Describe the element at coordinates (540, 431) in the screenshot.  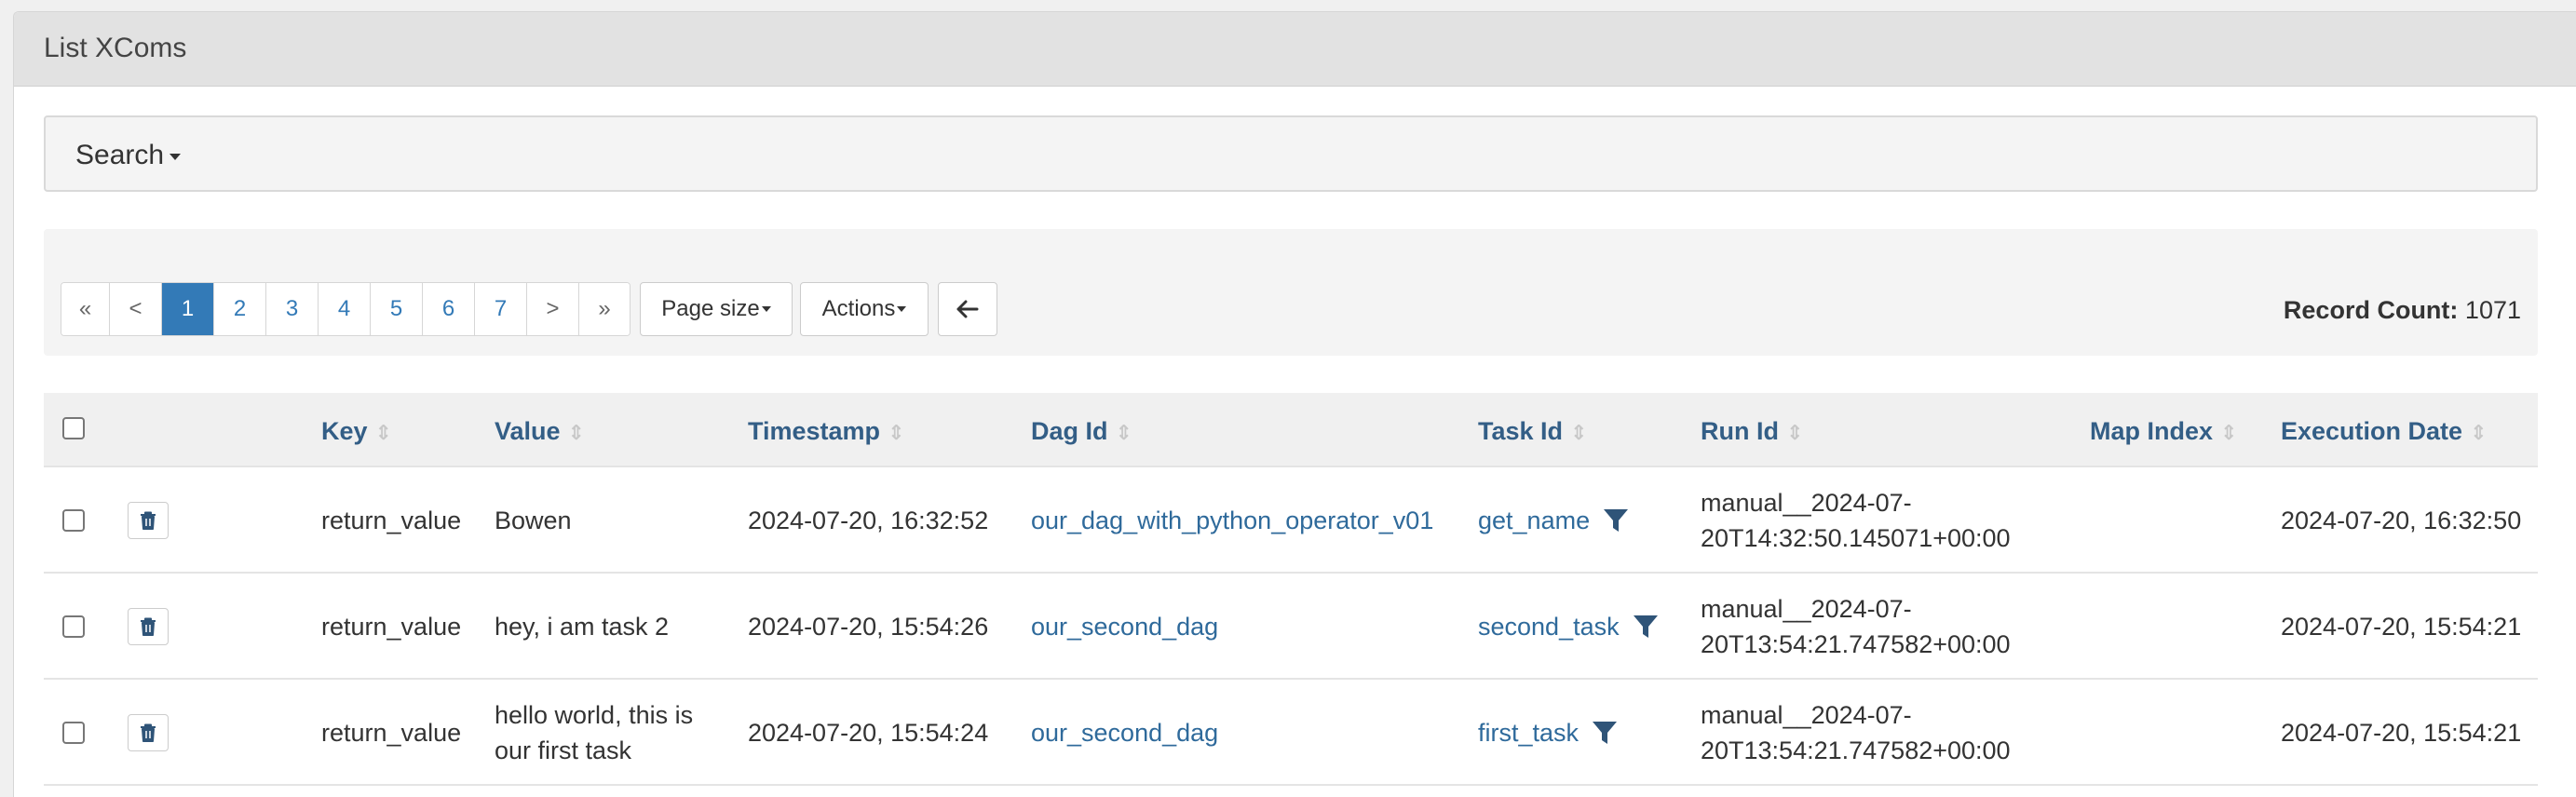
I see `column-header-value: Value ⇕` at that location.